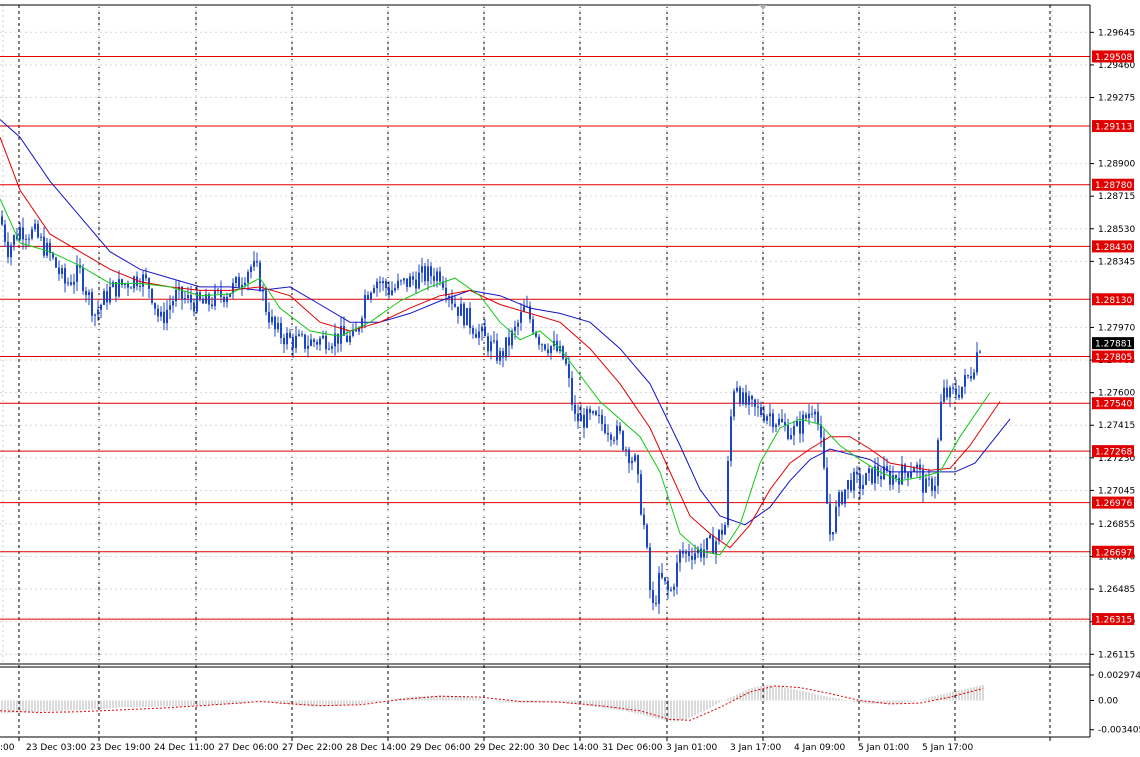  I want to click on x-tick-label: 3 Jan 17:00, so click(756, 748).